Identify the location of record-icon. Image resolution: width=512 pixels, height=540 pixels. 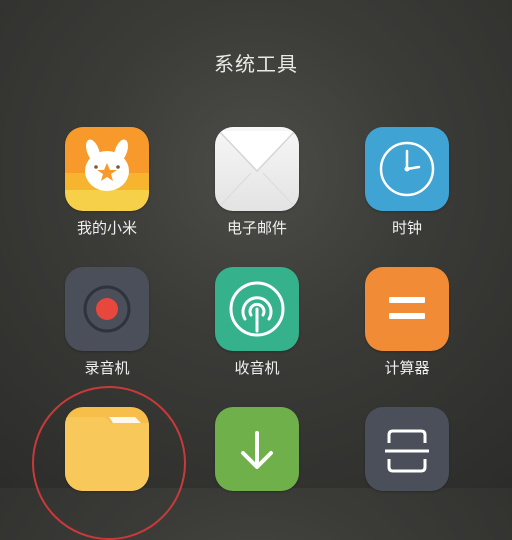
(107, 309).